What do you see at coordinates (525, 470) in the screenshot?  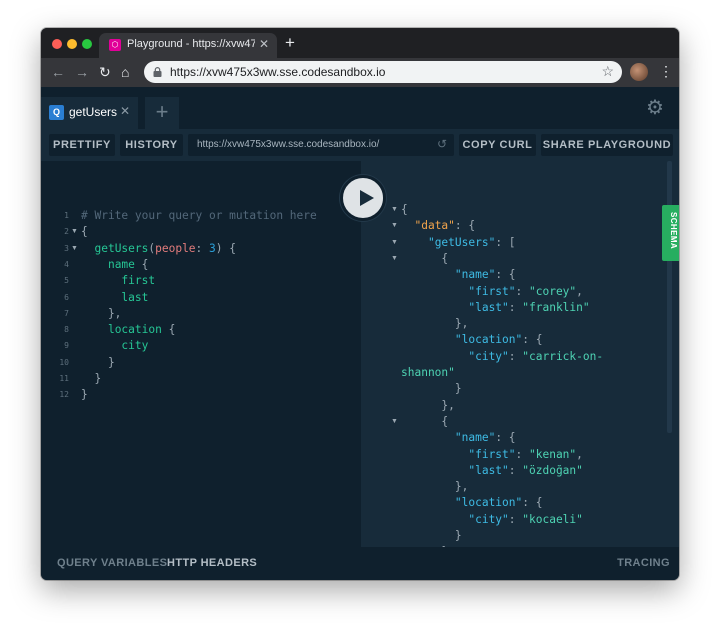 I see `result-line: "last": "özdoğan"` at bounding box center [525, 470].